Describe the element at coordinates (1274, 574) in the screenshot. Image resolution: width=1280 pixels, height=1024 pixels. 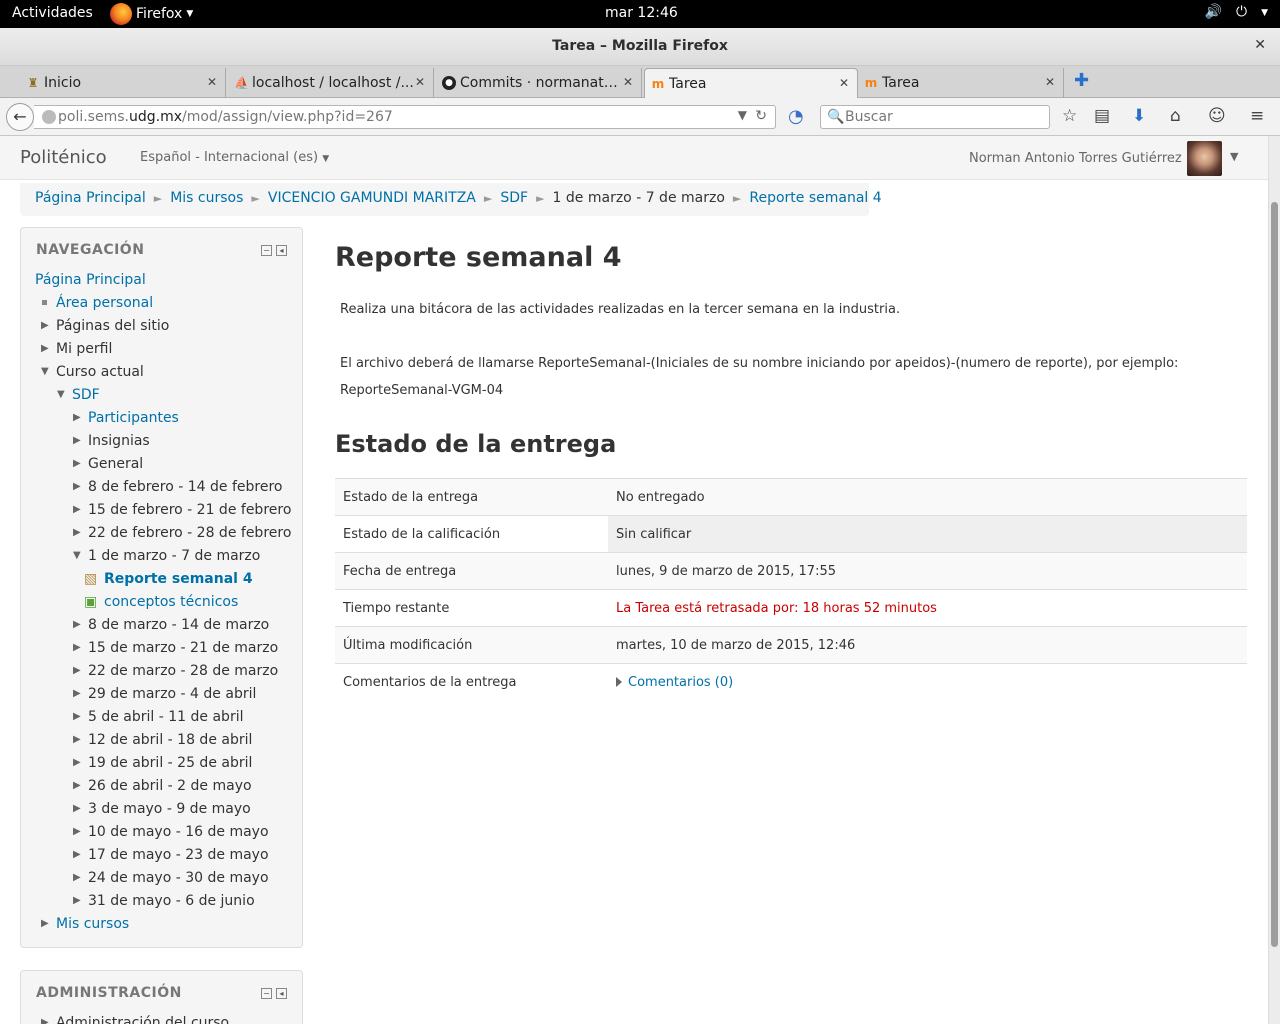
I see `scrollbar-thumb` at that location.